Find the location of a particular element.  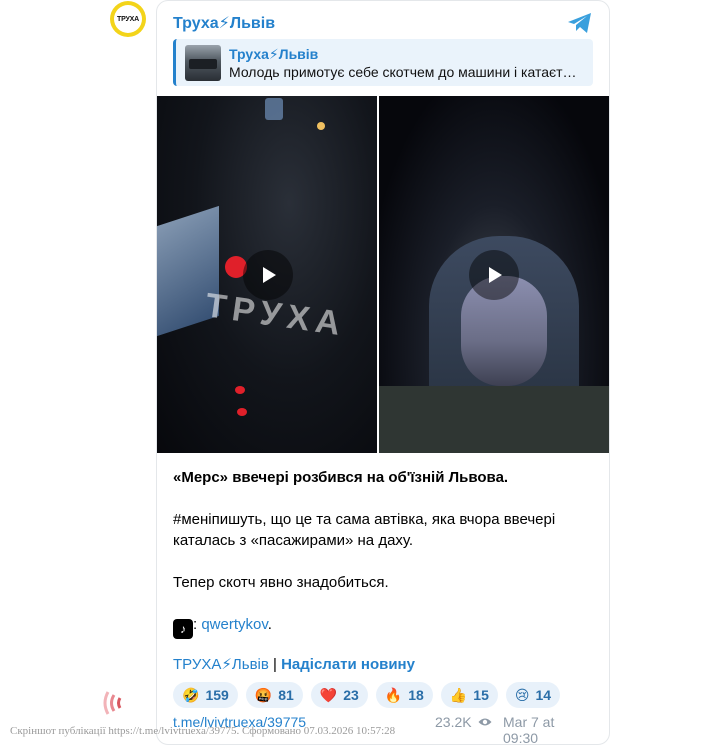

broadcast-icon is located at coordinates (112, 703).